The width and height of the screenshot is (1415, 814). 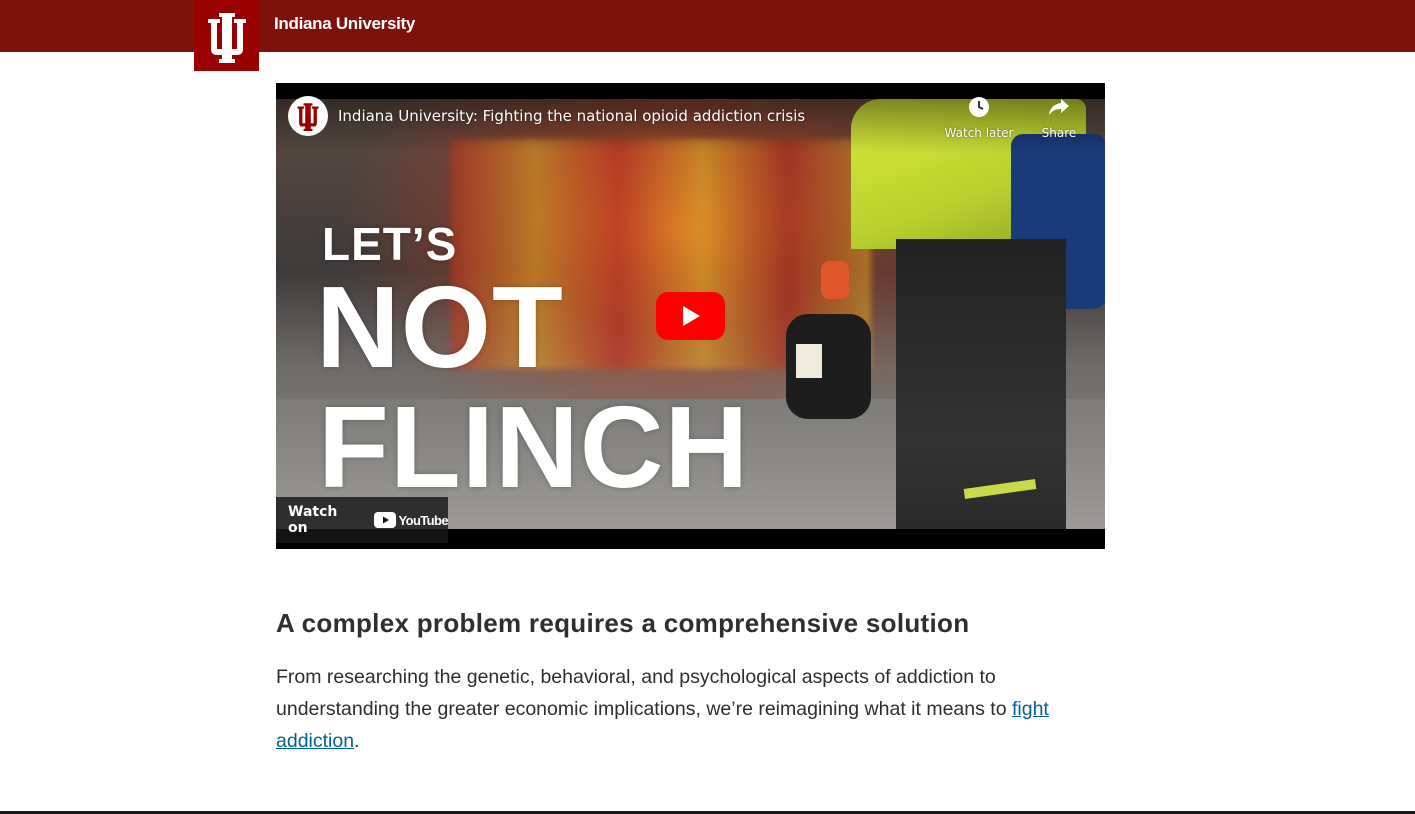 What do you see at coordinates (390, 244) in the screenshot?
I see `slogan-line-1: LET’S` at bounding box center [390, 244].